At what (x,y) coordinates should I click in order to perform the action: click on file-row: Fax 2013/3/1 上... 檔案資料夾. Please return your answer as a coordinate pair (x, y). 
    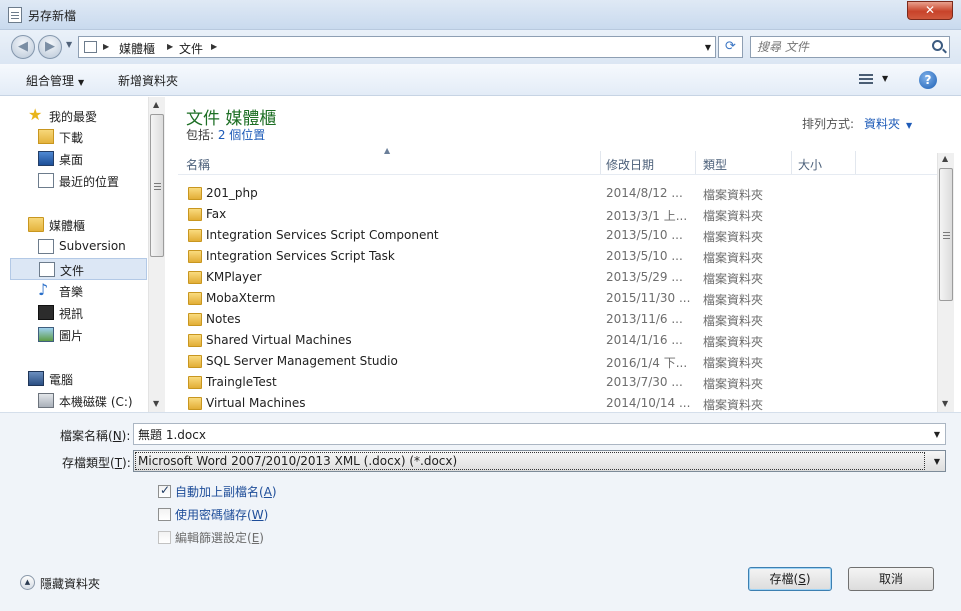
    Looking at the image, I should click on (558, 214).